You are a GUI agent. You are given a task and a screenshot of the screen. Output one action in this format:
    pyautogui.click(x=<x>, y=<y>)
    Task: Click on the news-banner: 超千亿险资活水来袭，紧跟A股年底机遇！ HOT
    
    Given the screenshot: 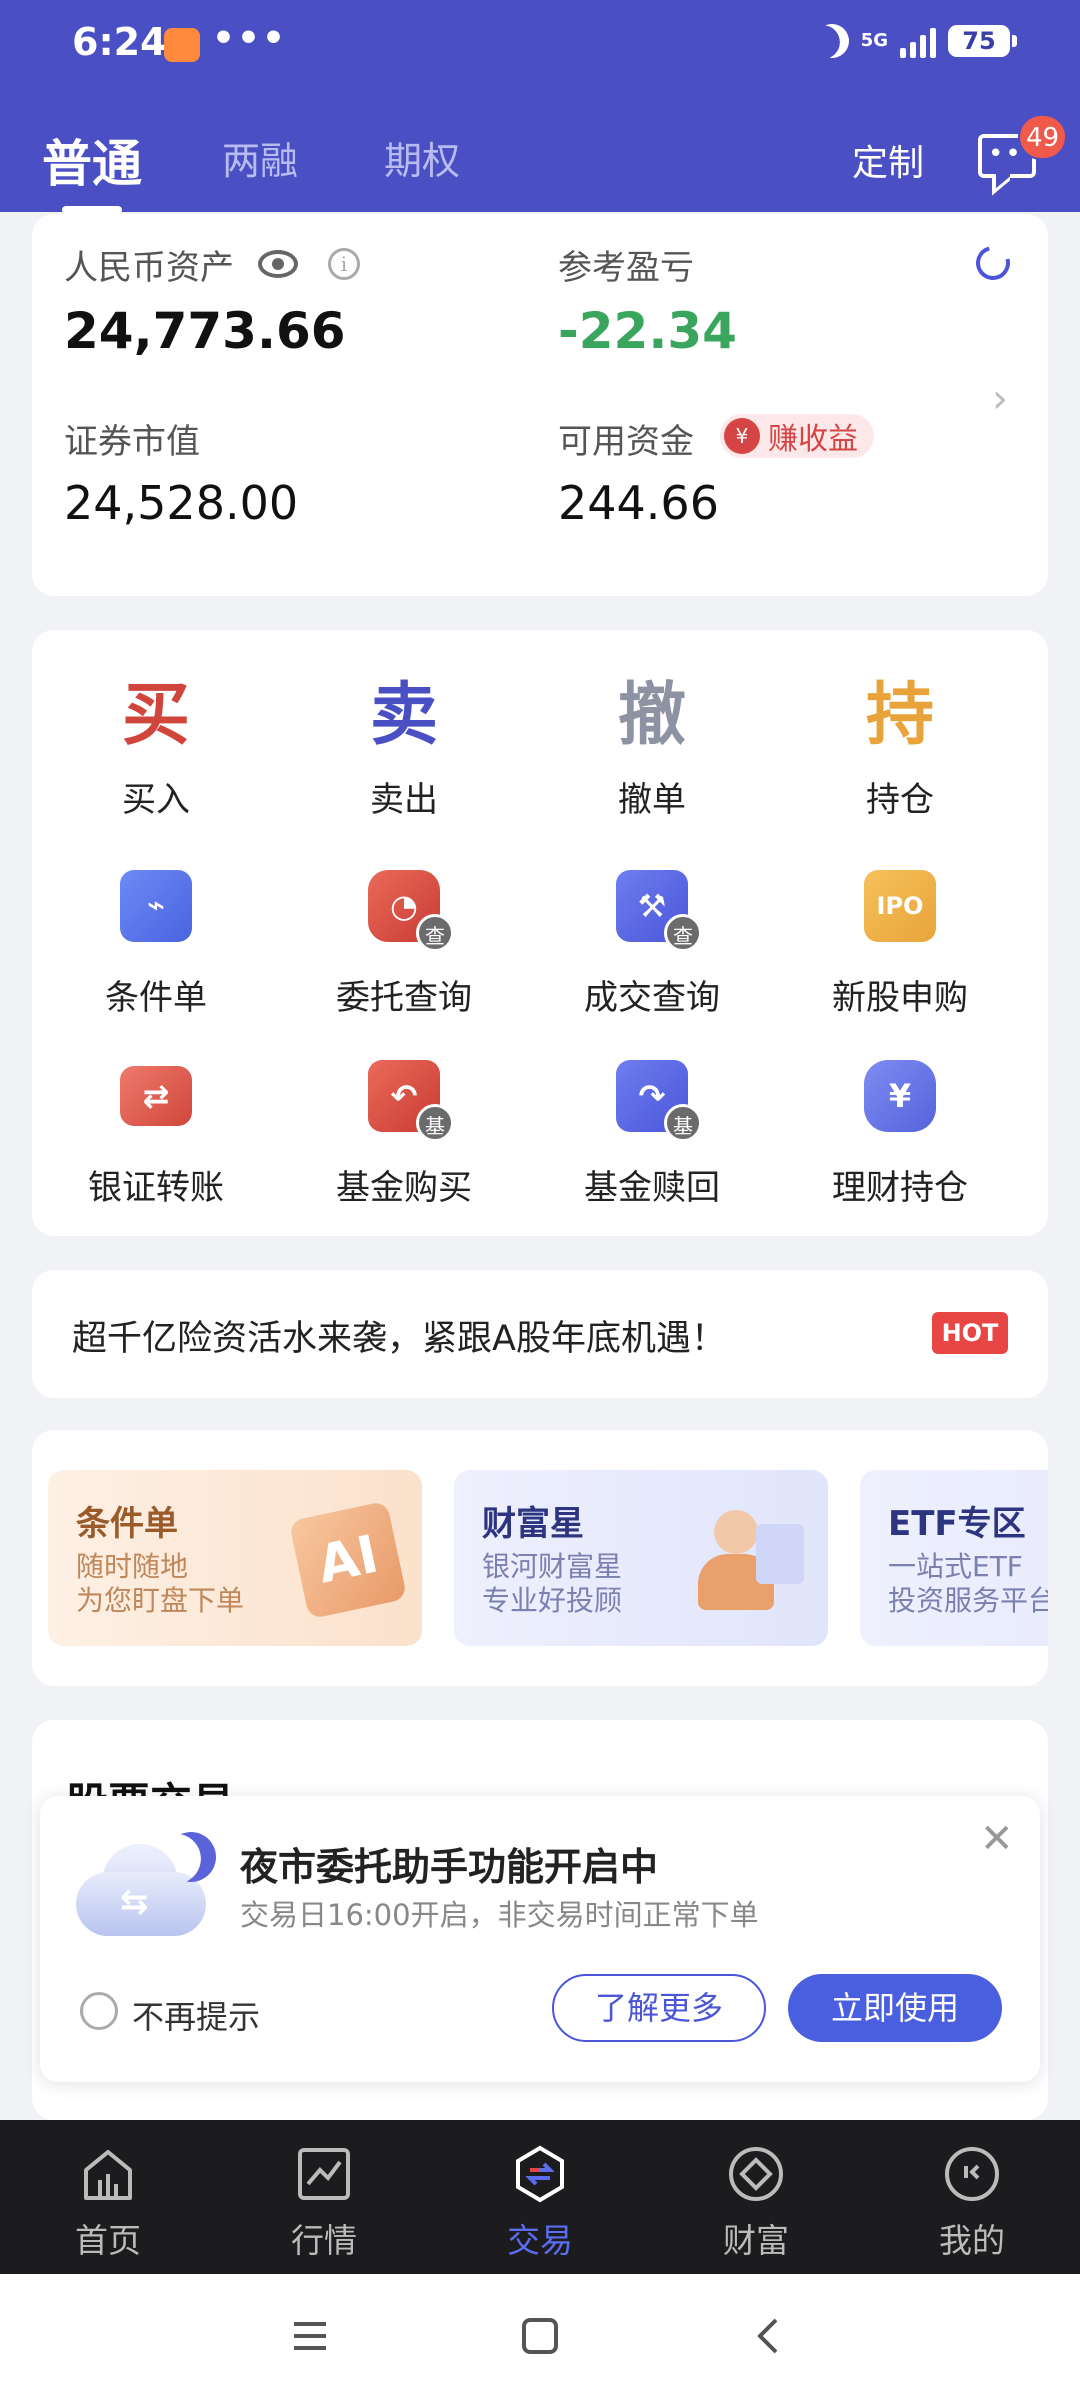 What is the action you would take?
    pyautogui.click(x=540, y=1334)
    